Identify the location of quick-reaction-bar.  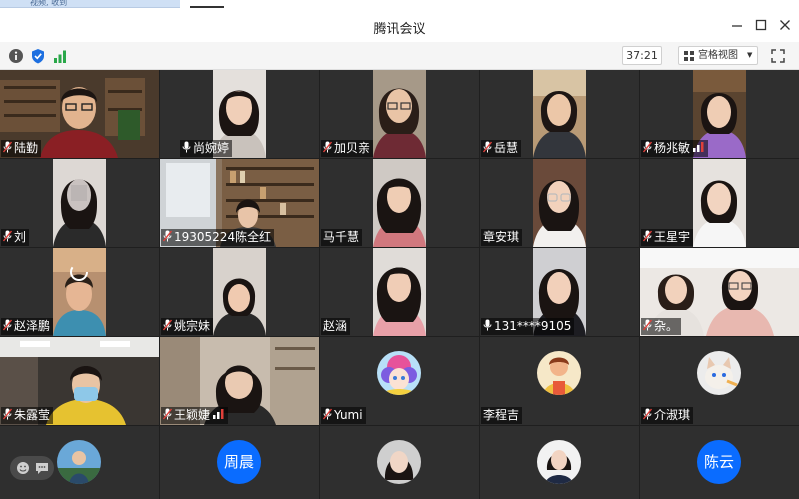
(32, 468).